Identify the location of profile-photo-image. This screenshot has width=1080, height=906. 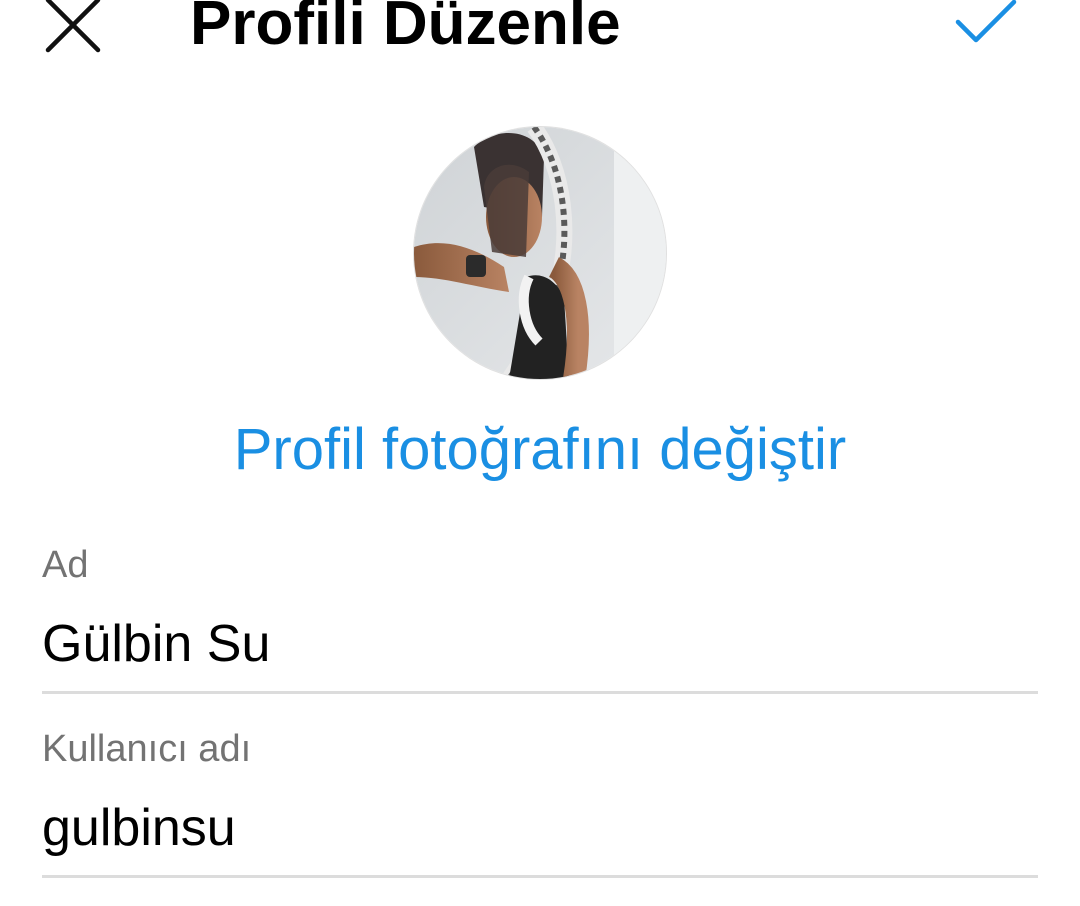
(540, 253).